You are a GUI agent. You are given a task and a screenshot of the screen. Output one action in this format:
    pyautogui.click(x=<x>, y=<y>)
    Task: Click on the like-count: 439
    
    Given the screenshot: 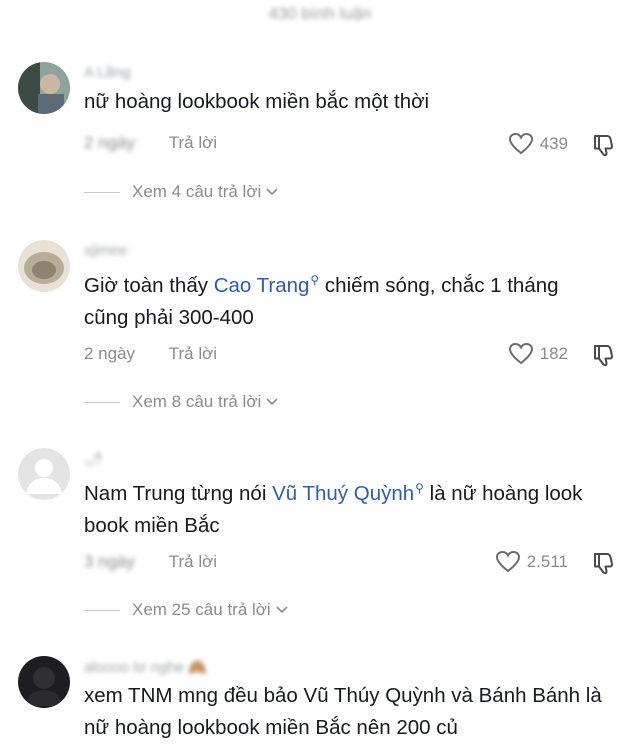 What is the action you would take?
    pyautogui.click(x=553, y=143)
    